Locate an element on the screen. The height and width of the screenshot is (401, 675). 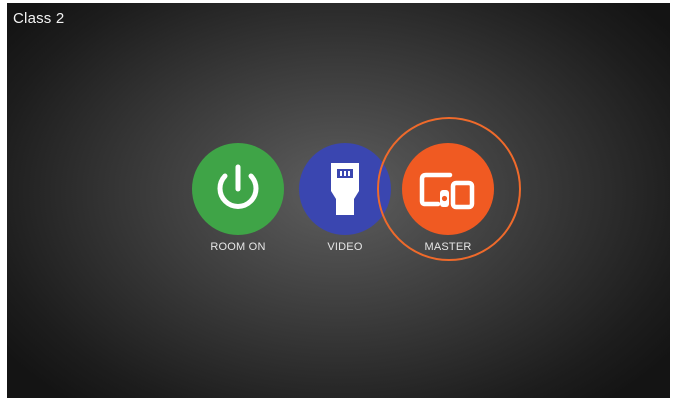
video-button is located at coordinates (345, 189).